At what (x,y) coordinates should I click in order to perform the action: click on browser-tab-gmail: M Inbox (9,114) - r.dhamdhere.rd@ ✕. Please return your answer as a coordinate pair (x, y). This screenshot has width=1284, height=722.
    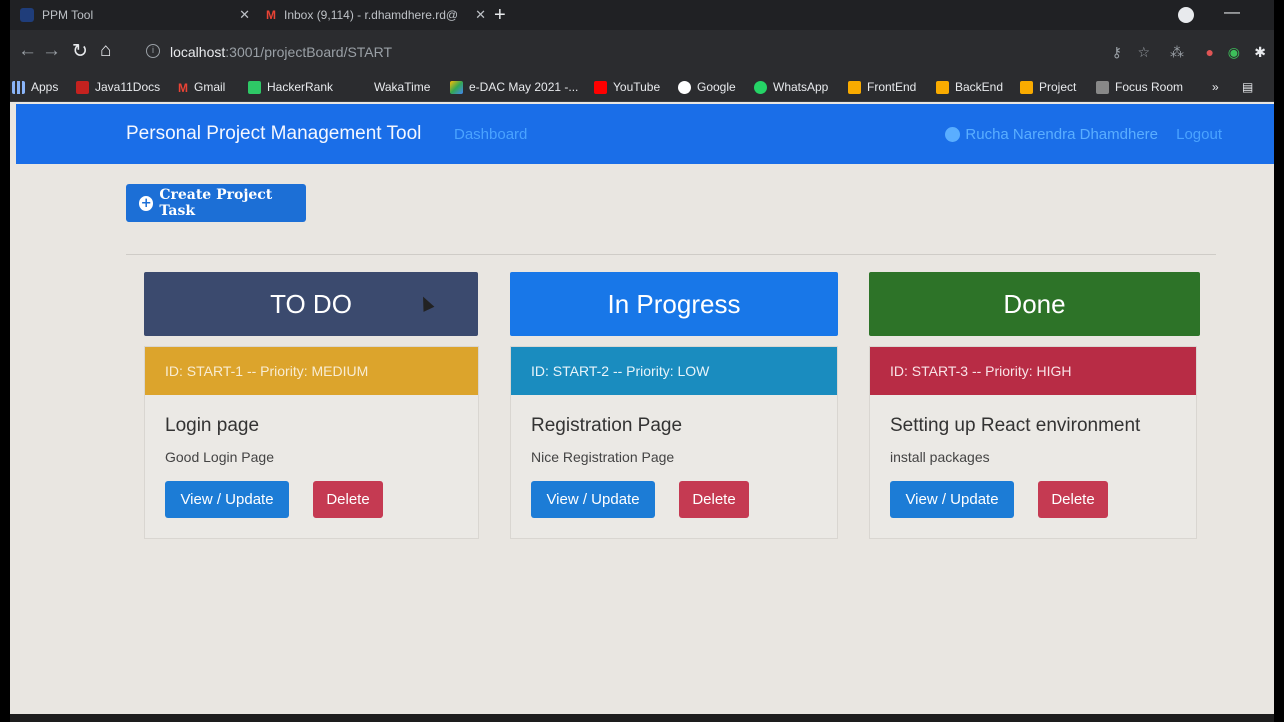
    Looking at the image, I should click on (376, 15).